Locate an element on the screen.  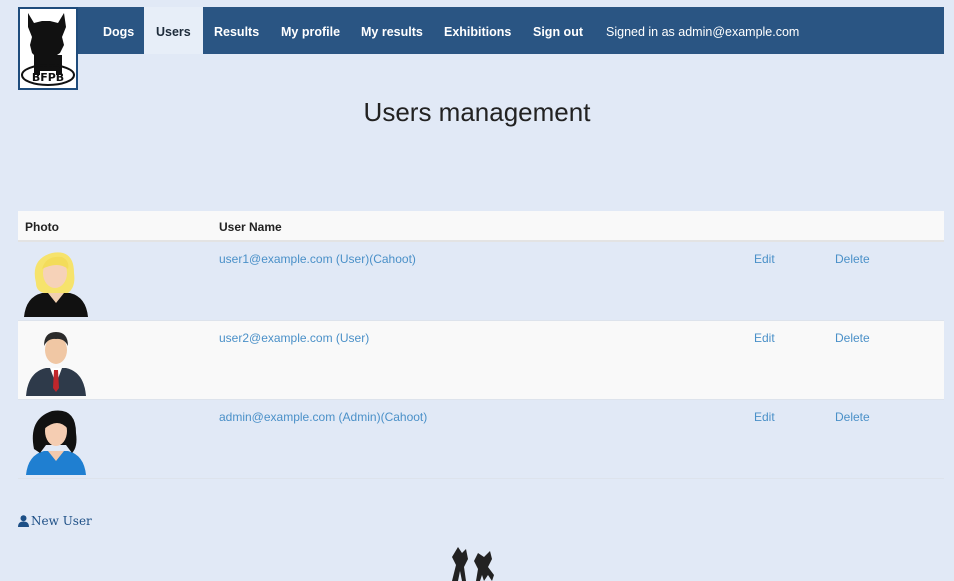
svg-text: BFPB is located at coordinates (48, 77).